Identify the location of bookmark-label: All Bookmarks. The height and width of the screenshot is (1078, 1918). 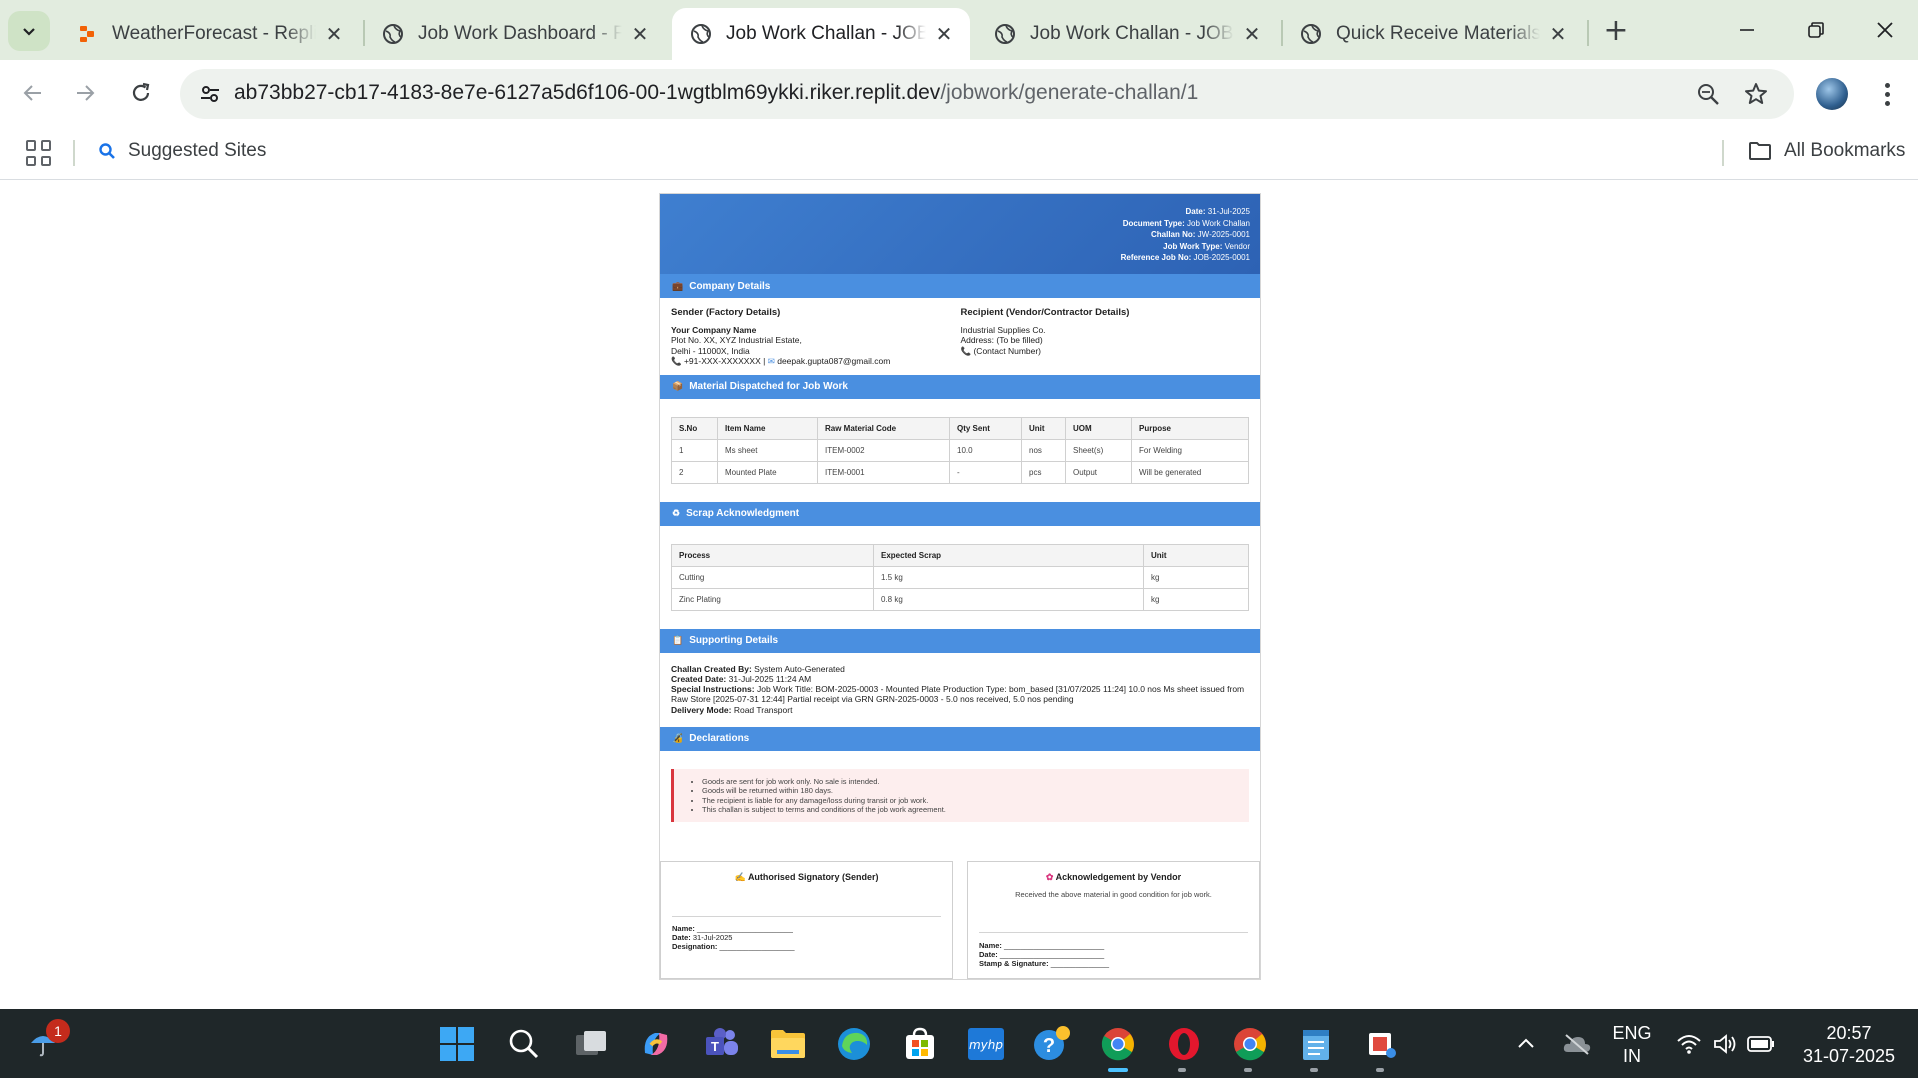
(1845, 150).